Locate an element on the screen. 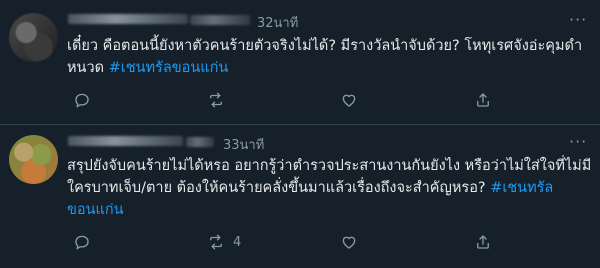  retweet-button is located at coordinates (220, 100).